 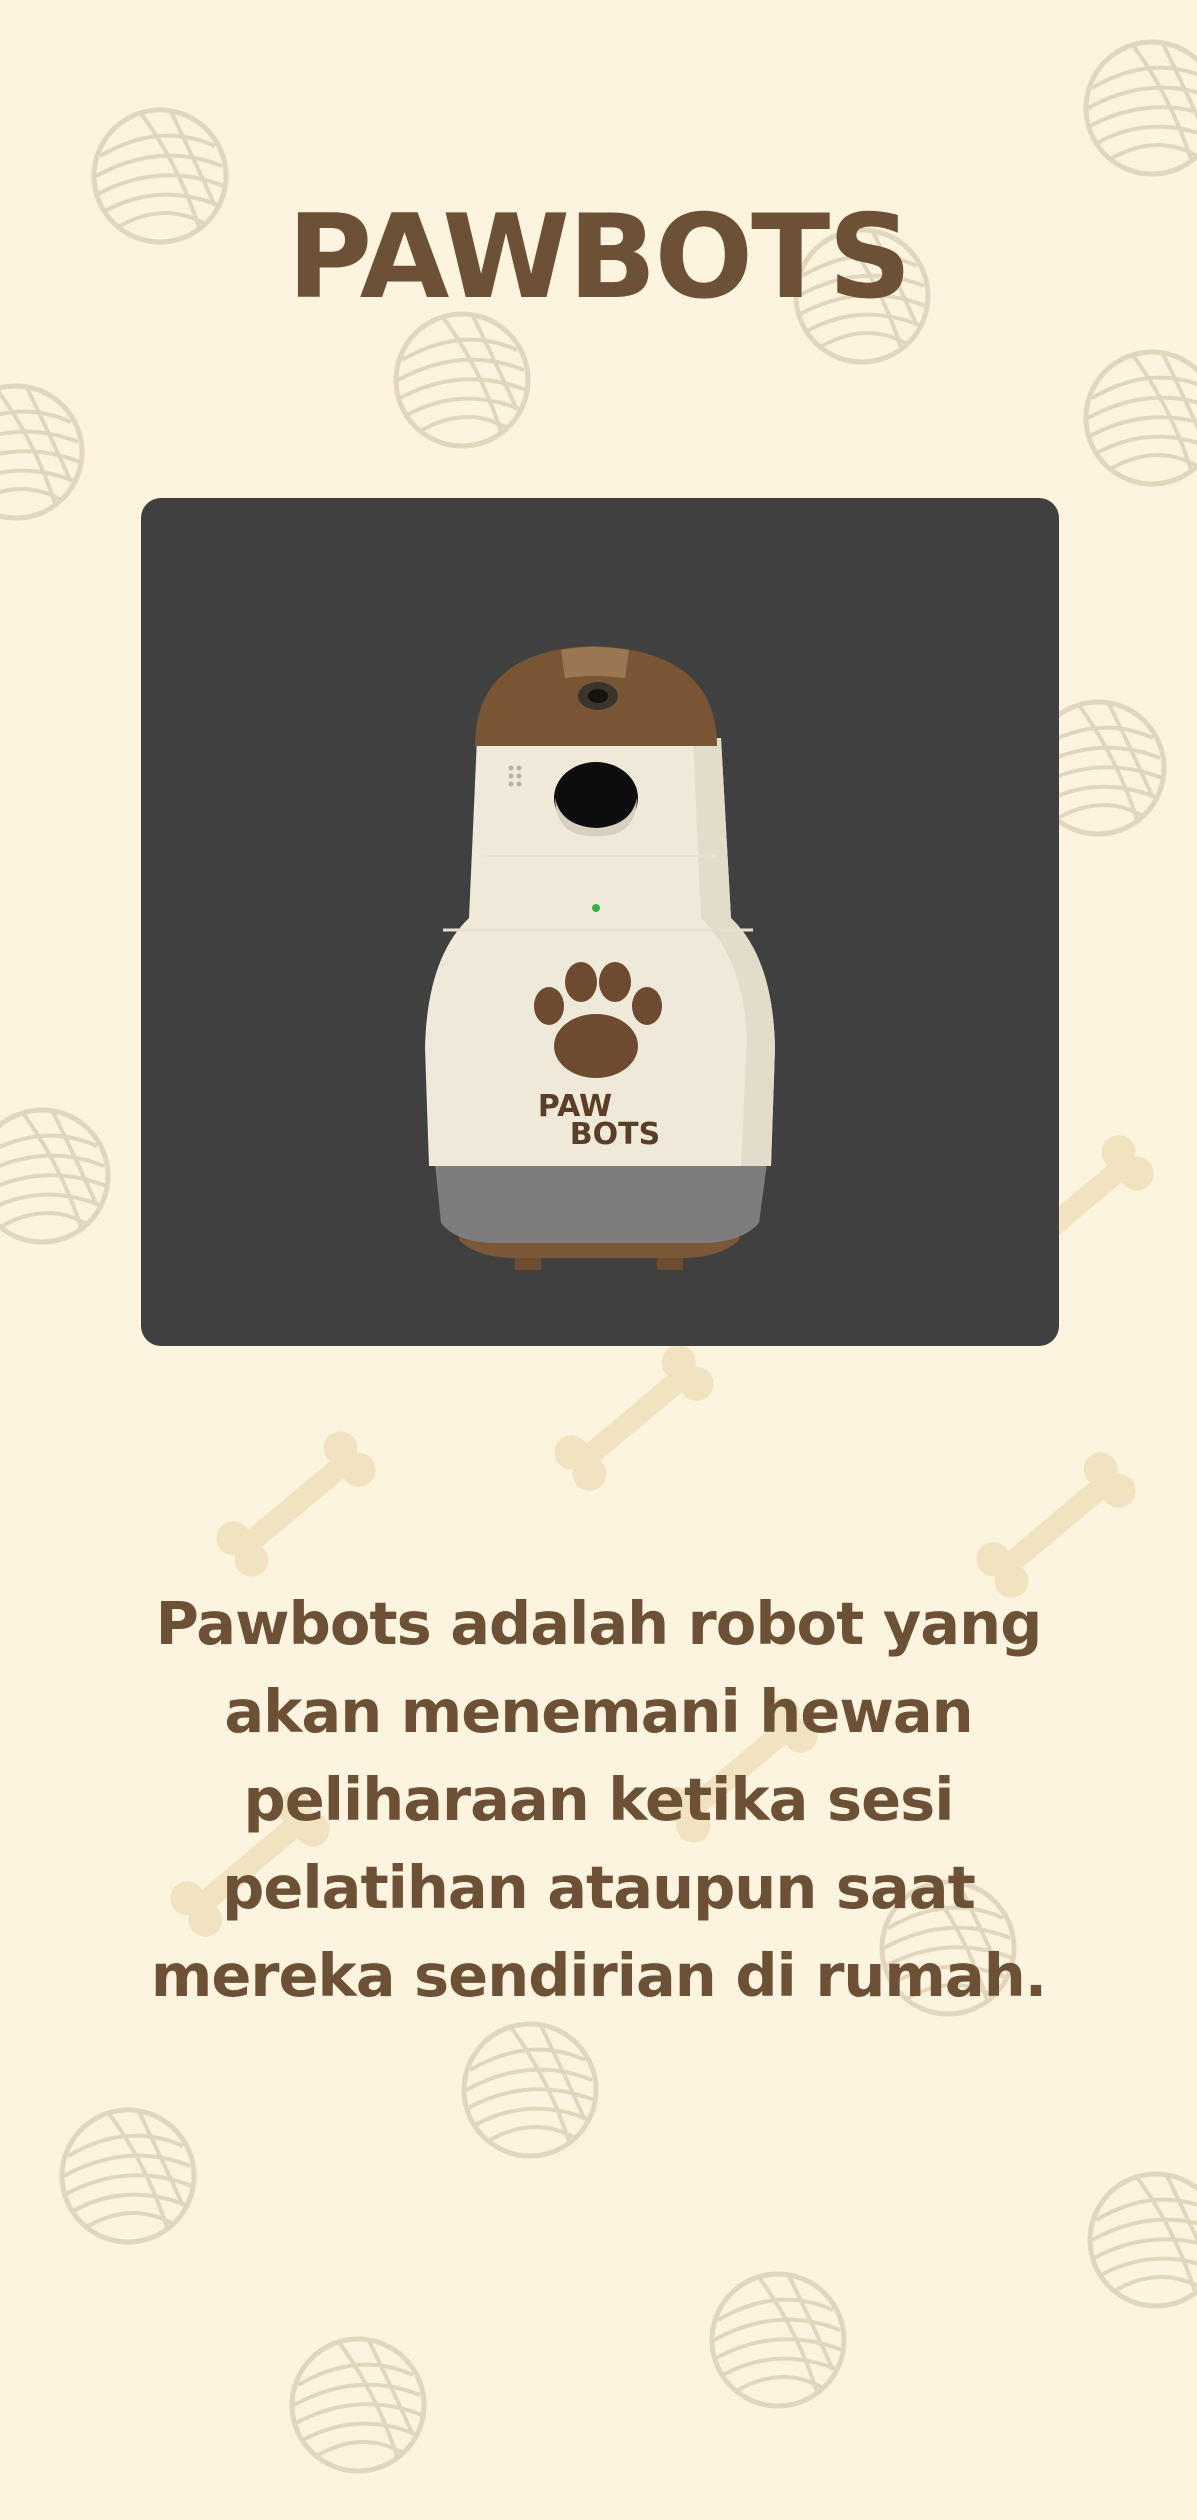 I want to click on product-logo-line2: BOTS, so click(x=615, y=1134).